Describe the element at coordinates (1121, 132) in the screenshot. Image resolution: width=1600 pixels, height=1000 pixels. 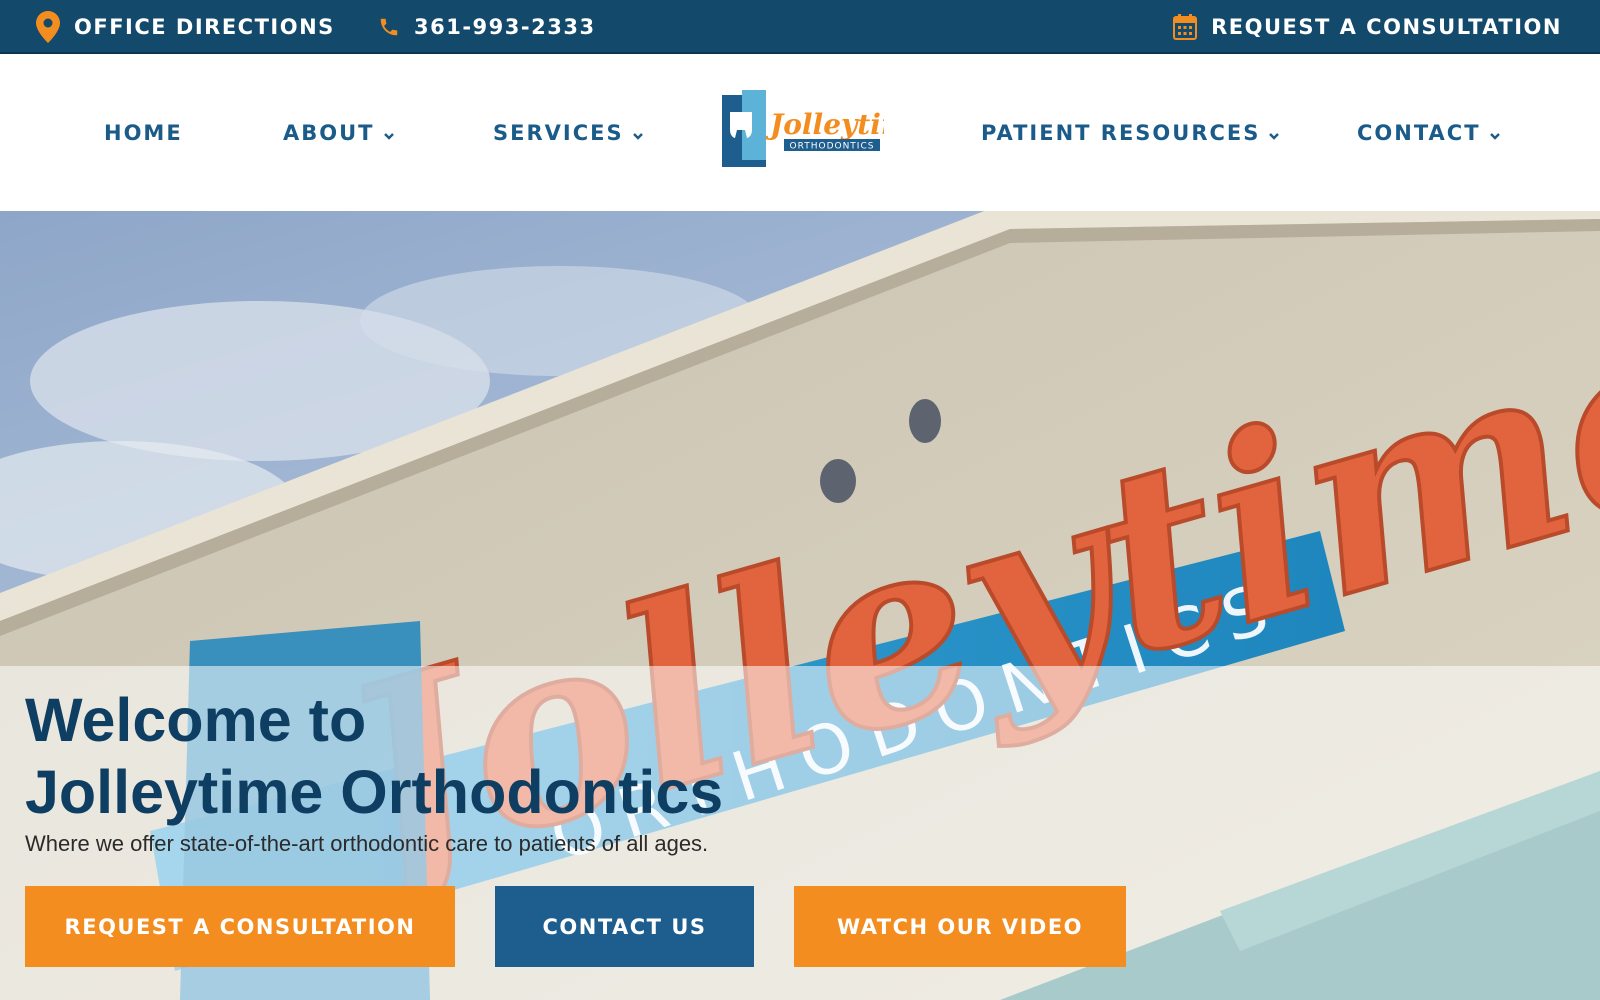
I see `nav-item-patient-resources-label: PATIENT RESOURCES` at that location.